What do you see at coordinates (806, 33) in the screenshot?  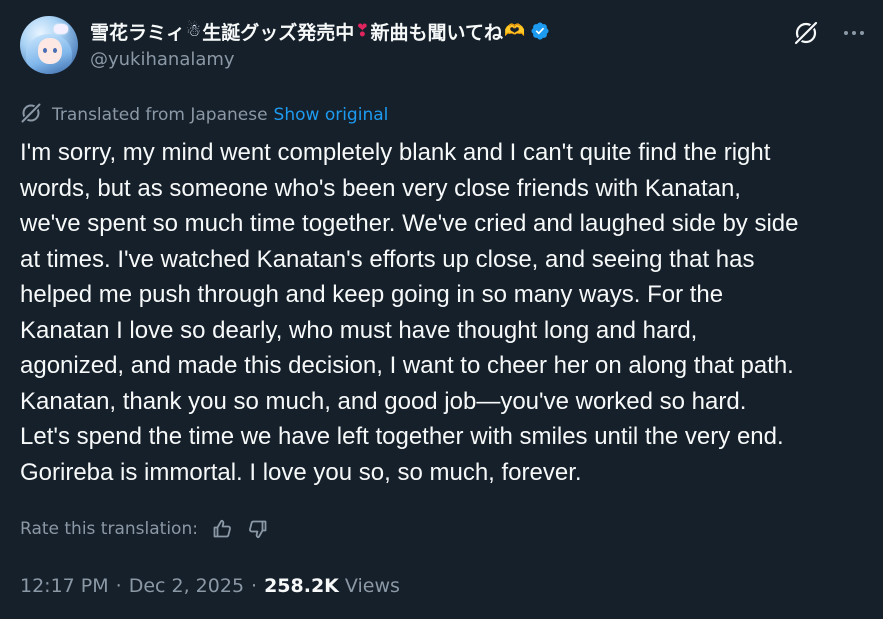 I see `grok-icon` at bounding box center [806, 33].